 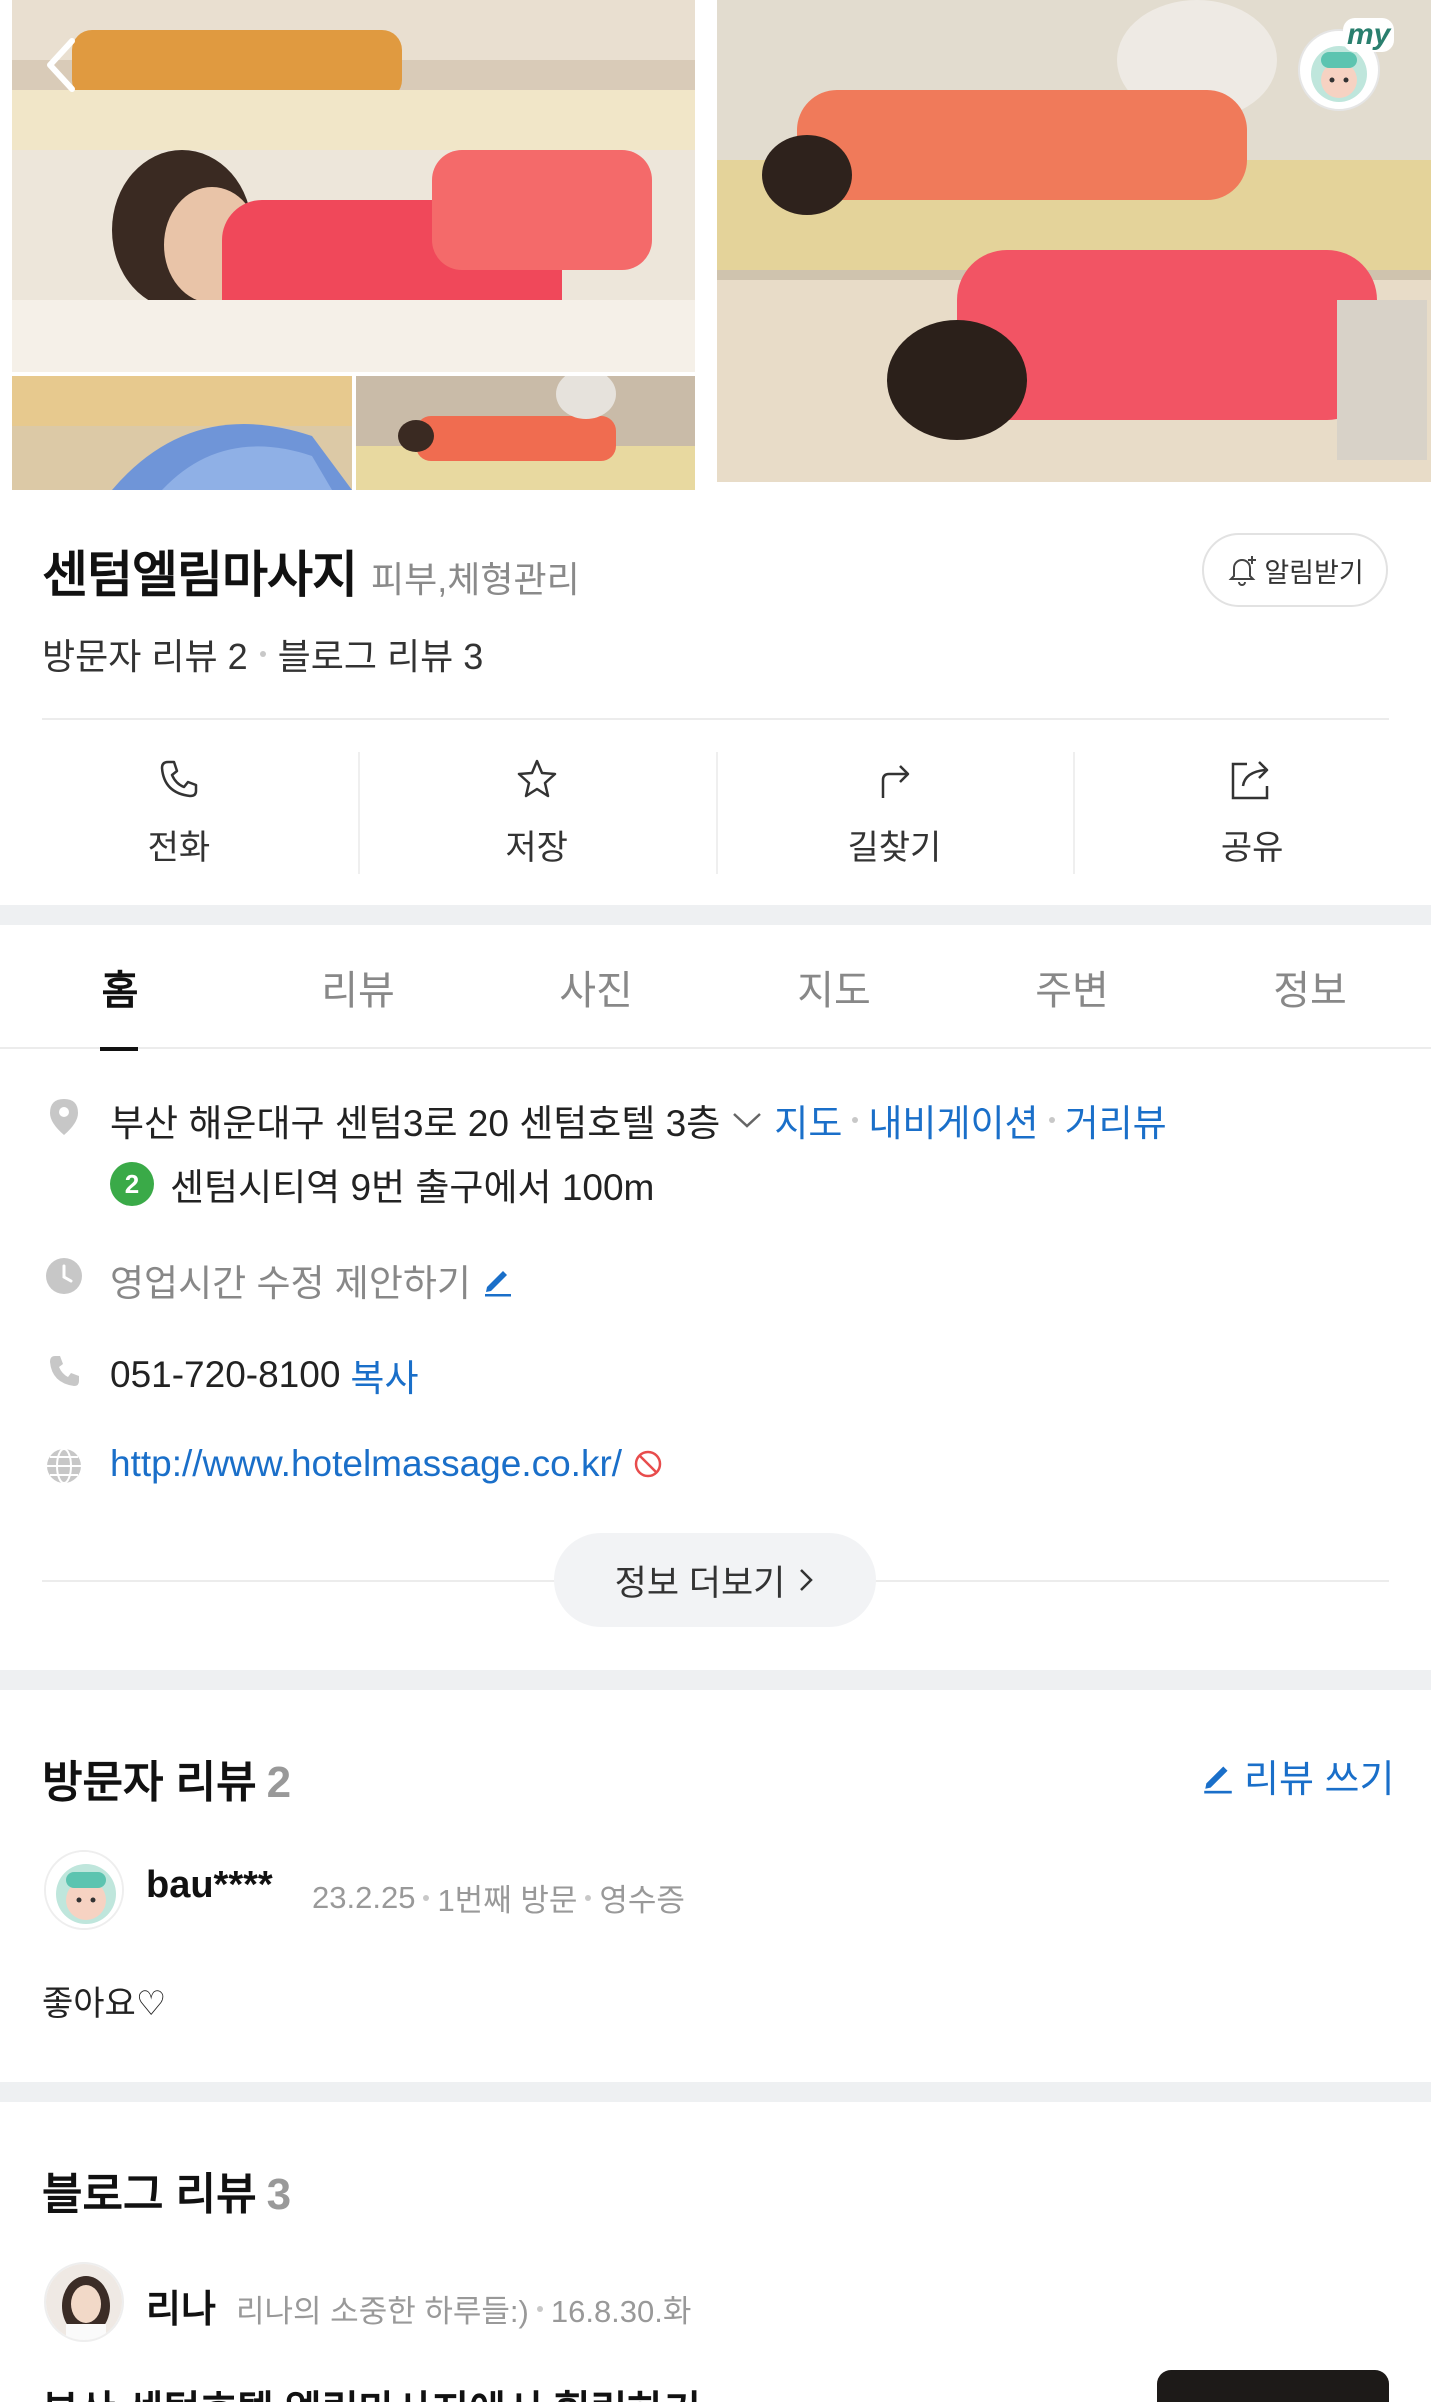 What do you see at coordinates (896, 781) in the screenshot?
I see `directions-icon` at bounding box center [896, 781].